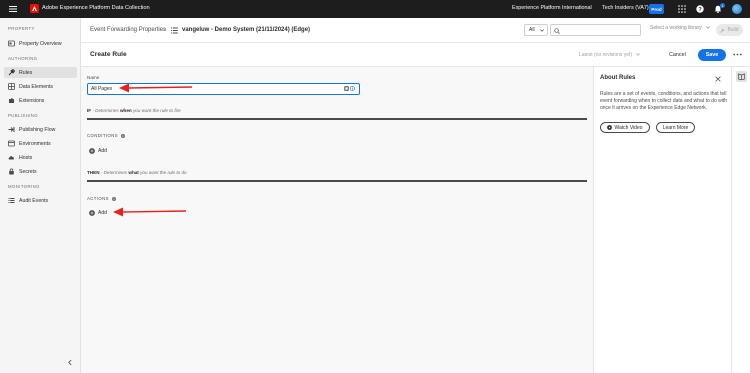  Describe the element at coordinates (11, 143) in the screenshot. I see `environments-icon` at that location.